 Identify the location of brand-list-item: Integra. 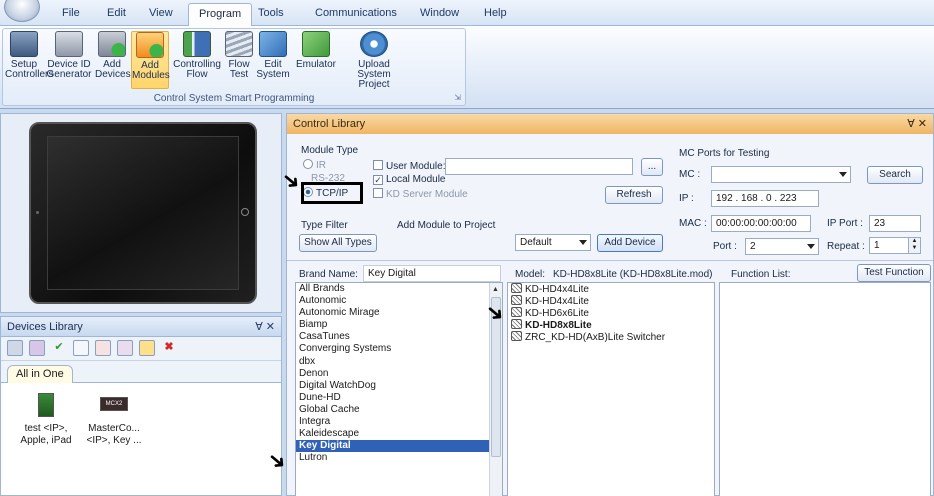
(399, 422).